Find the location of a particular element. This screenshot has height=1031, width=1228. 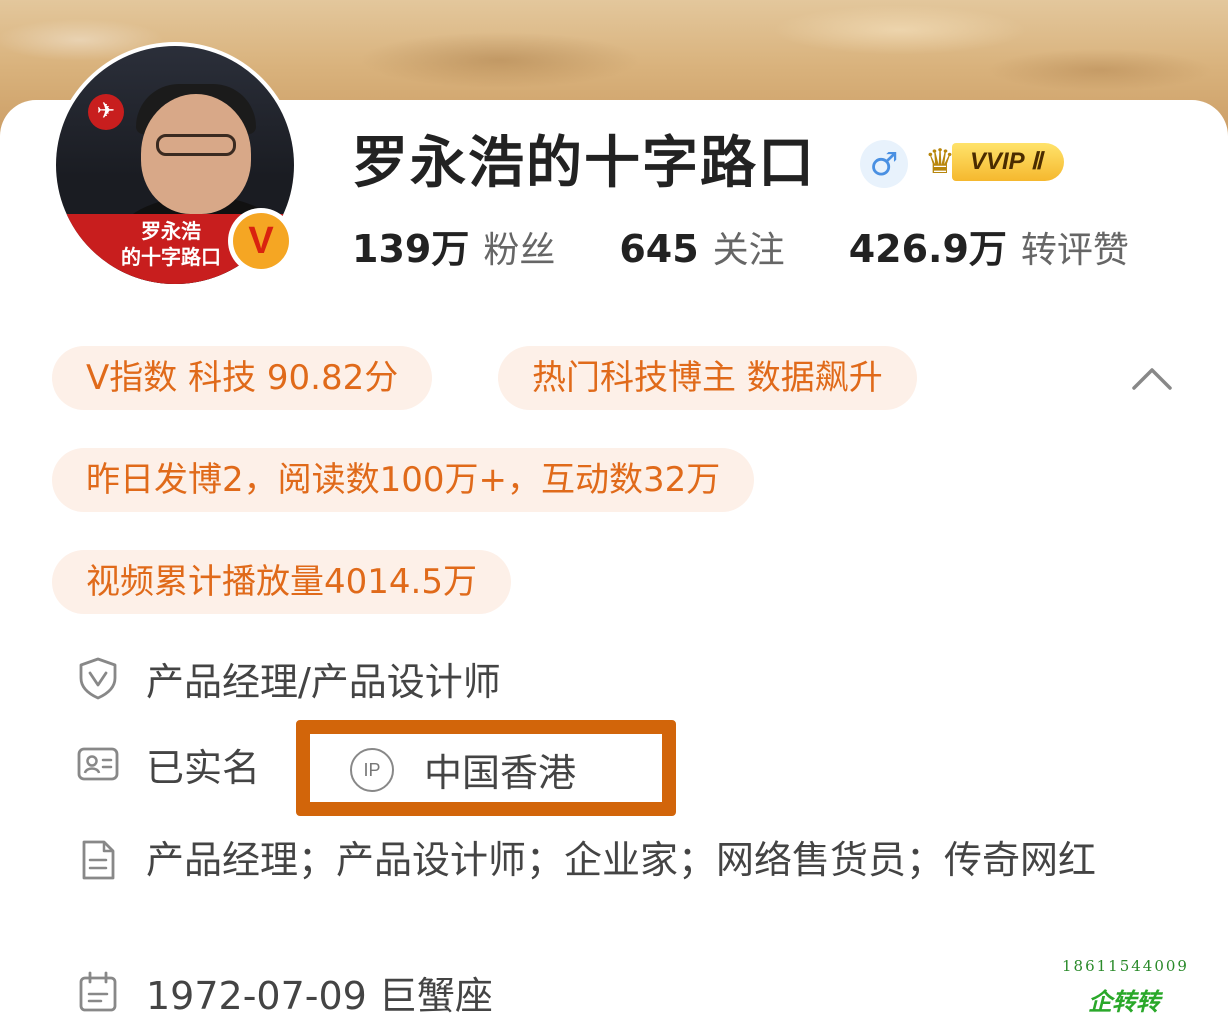

tag-v-index: V指数 科技 90.82分 is located at coordinates (242, 378).